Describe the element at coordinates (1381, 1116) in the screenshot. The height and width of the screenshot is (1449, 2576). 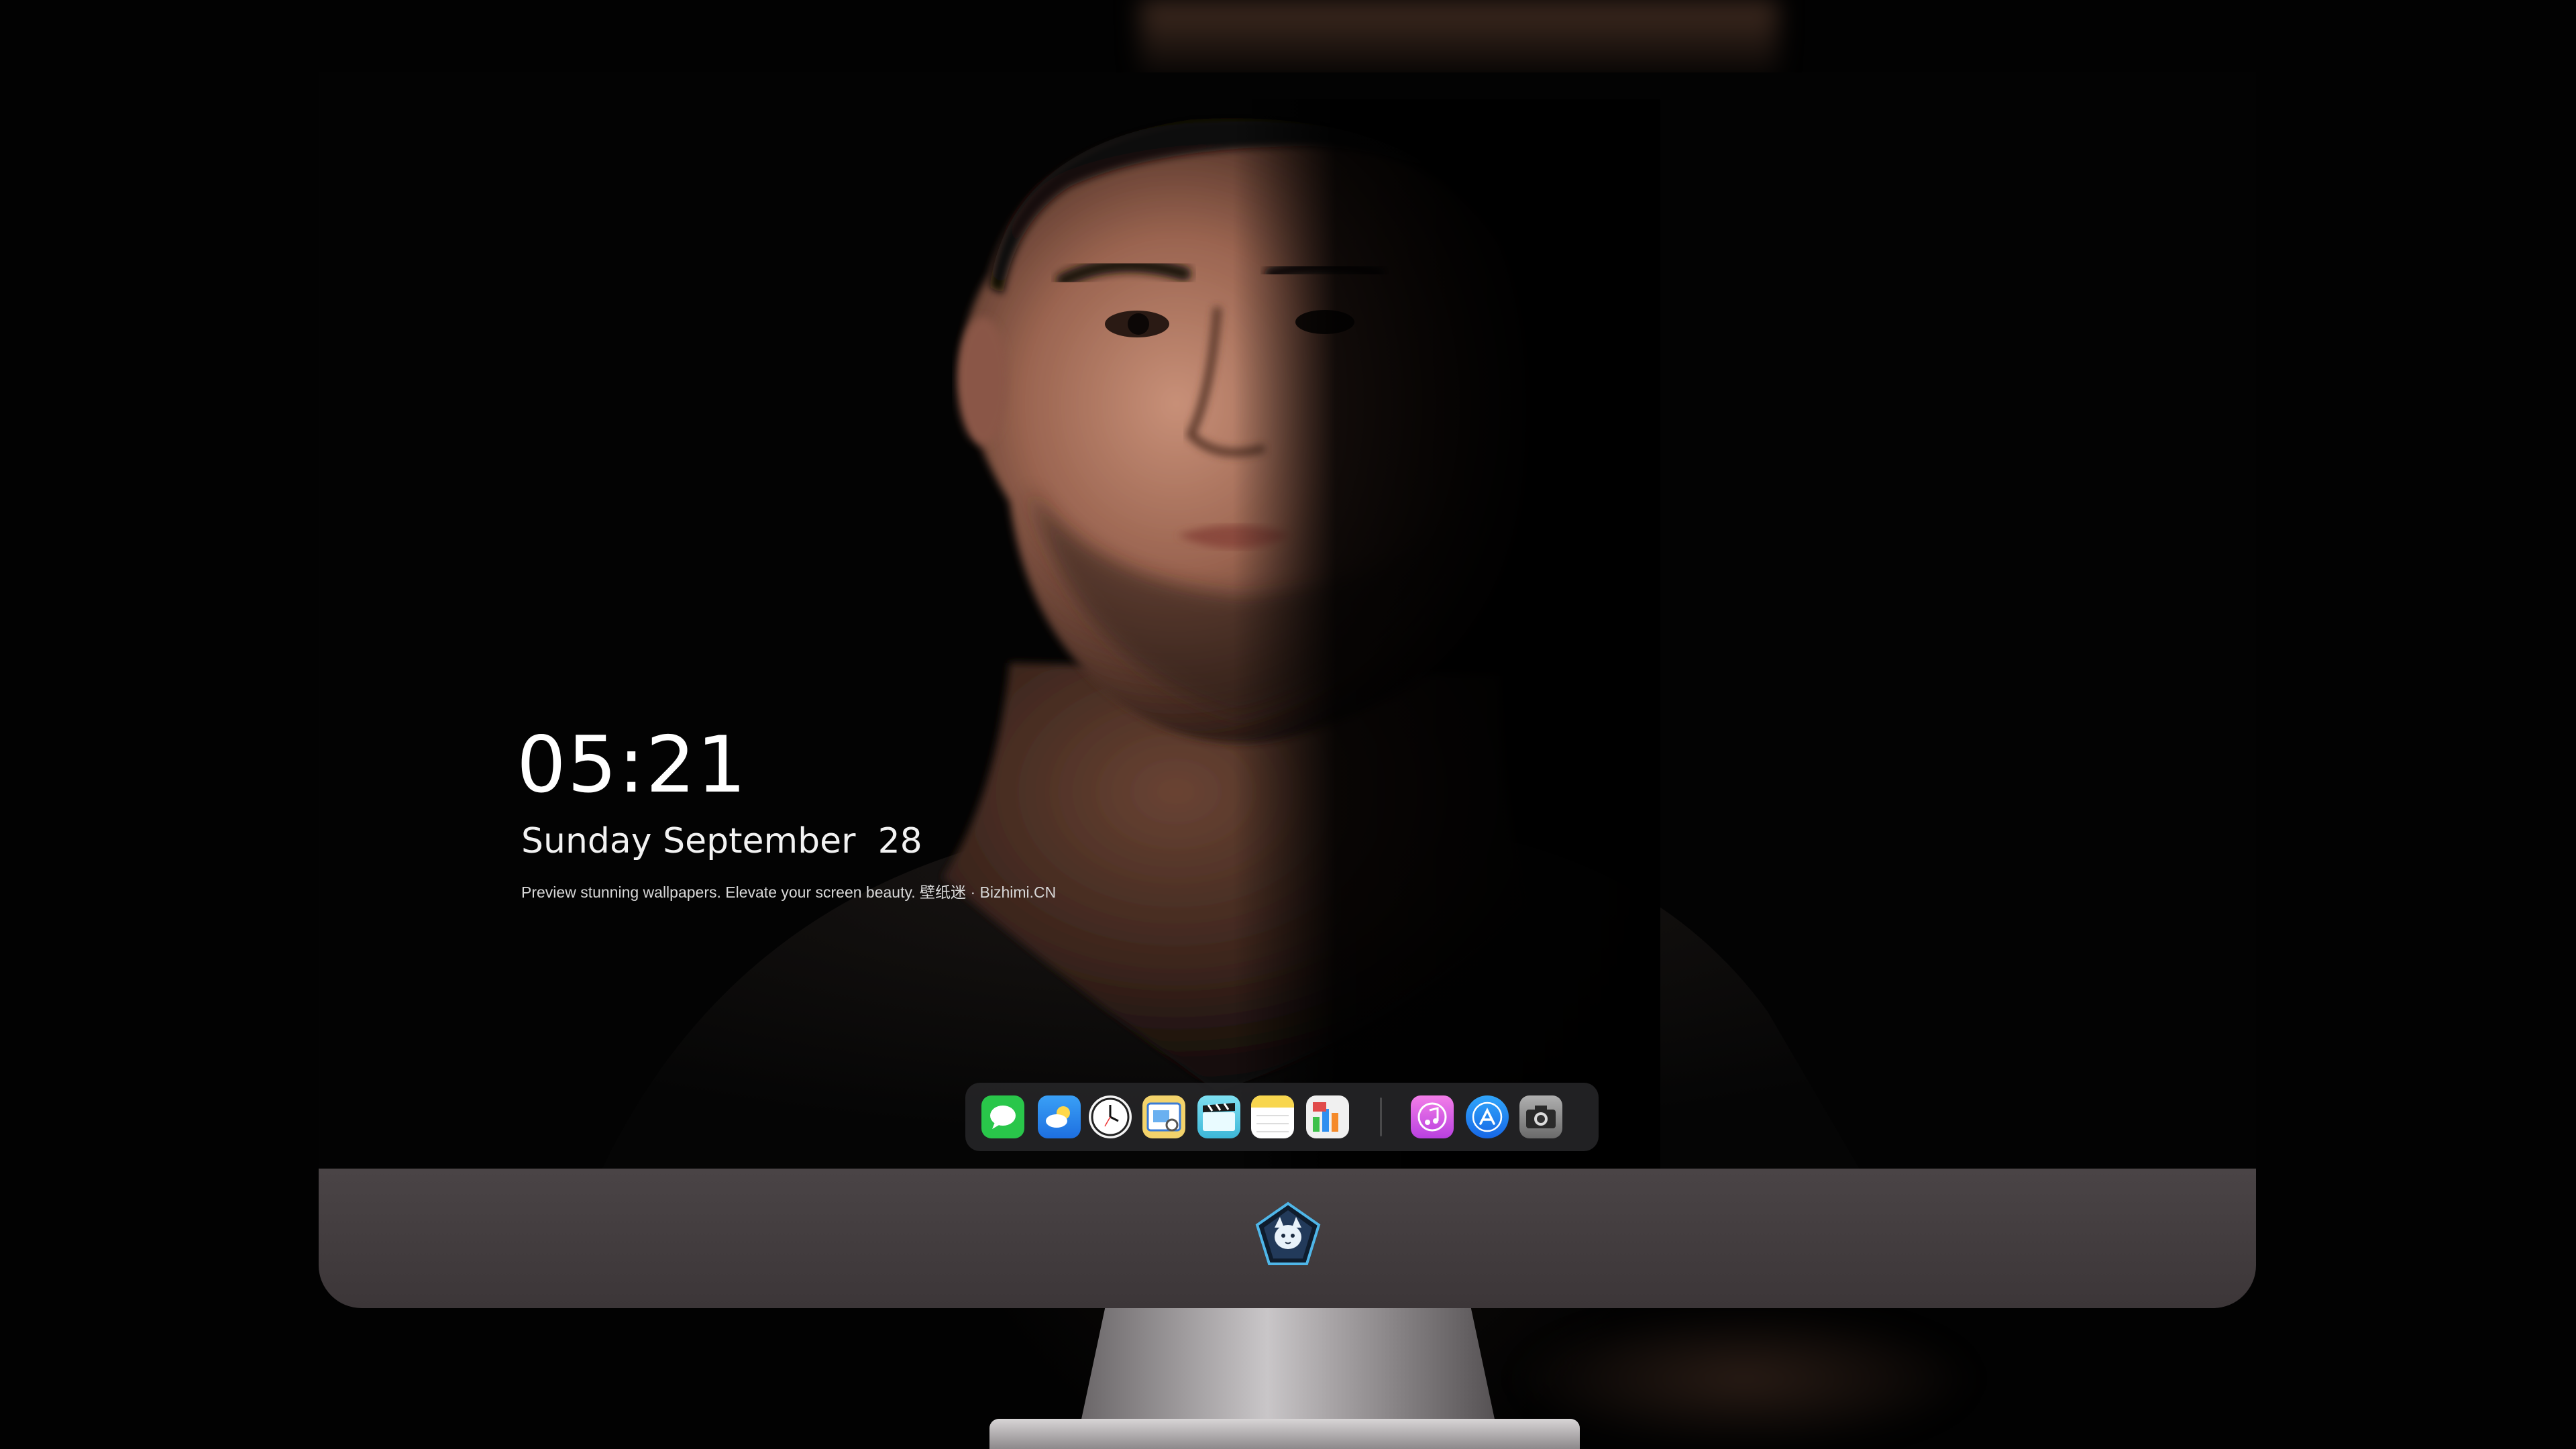
I see `dock-separator` at that location.